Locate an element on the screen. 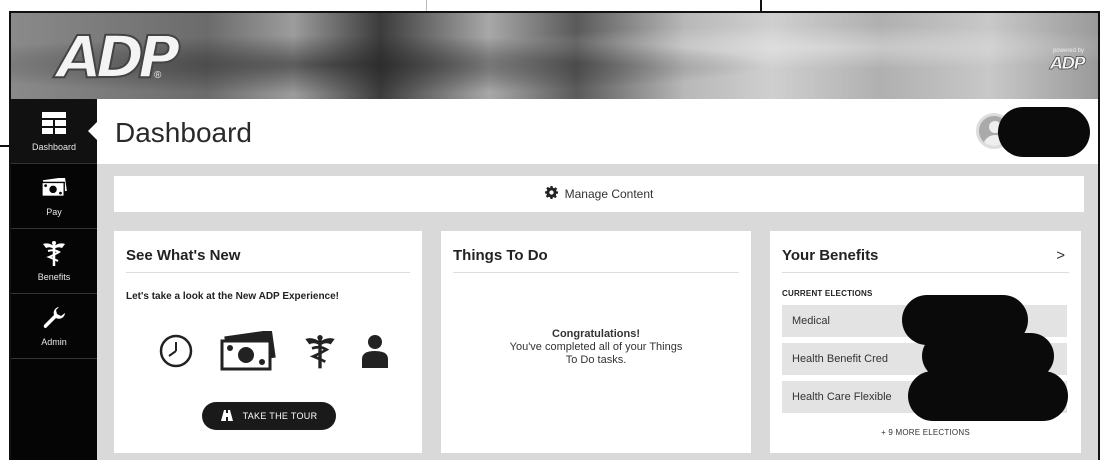 The image size is (1107, 460). sidebar: Dashboard Pay Benefits Admin is located at coordinates (54, 279).